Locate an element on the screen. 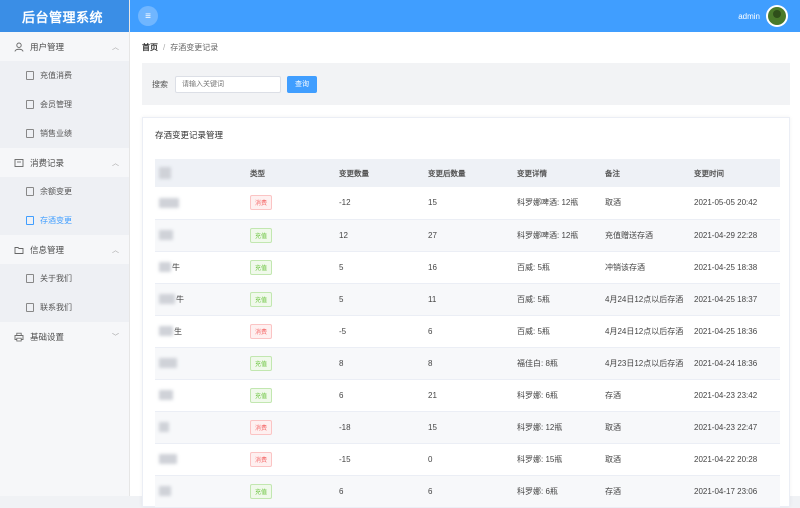 The image size is (800, 508). chevron-down-icon: ﹀ is located at coordinates (115, 337).